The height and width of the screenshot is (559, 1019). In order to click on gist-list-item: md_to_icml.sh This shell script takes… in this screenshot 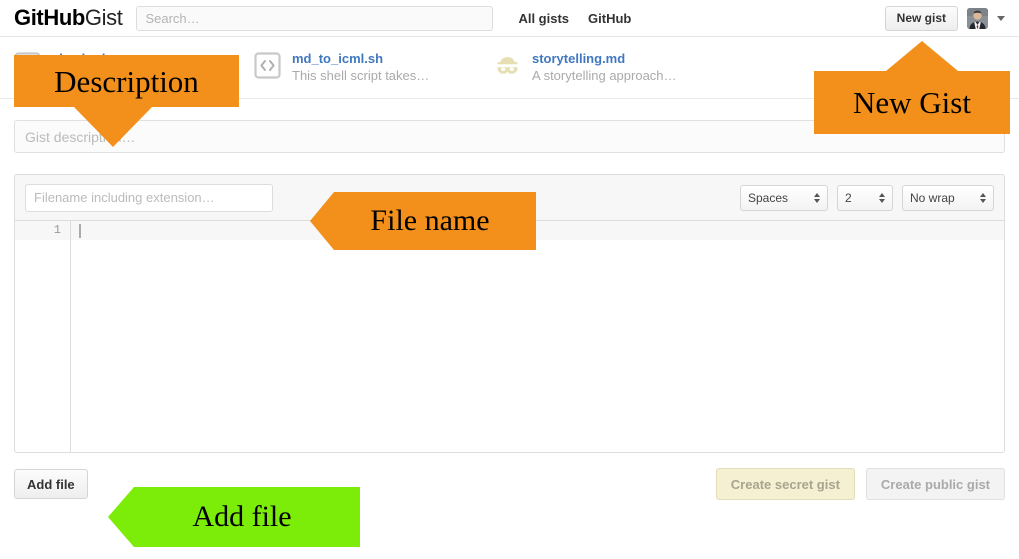, I will do `click(374, 68)`.